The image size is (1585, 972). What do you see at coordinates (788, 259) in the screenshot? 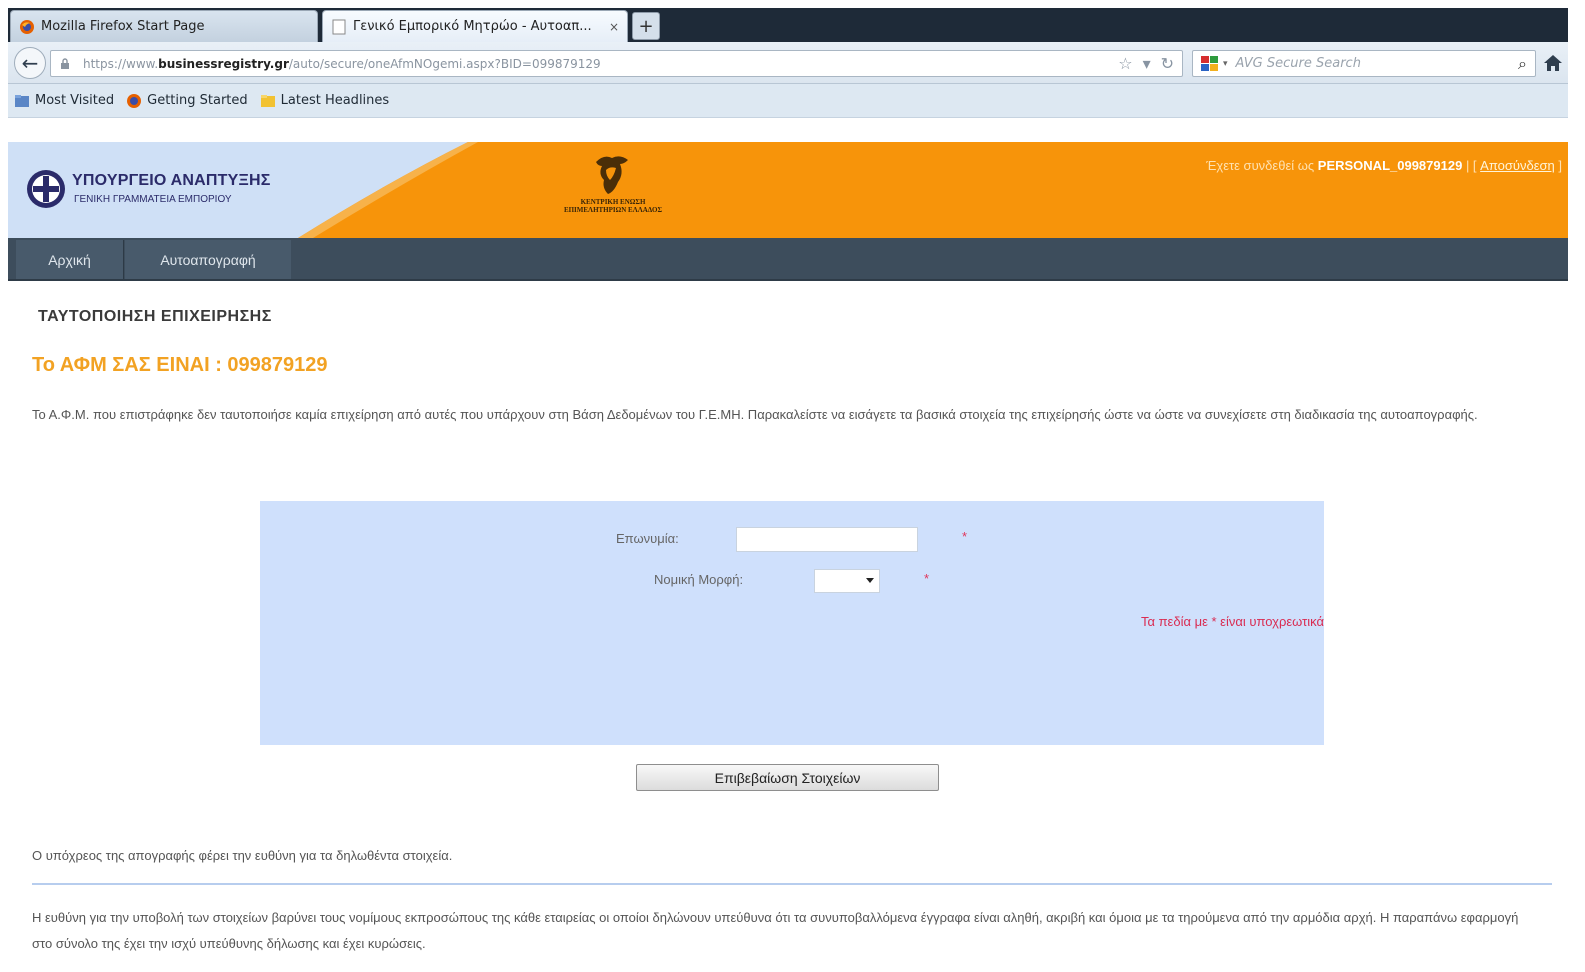
I see `site-navigation: Αρχική Αυτοαπογραφή` at bounding box center [788, 259].